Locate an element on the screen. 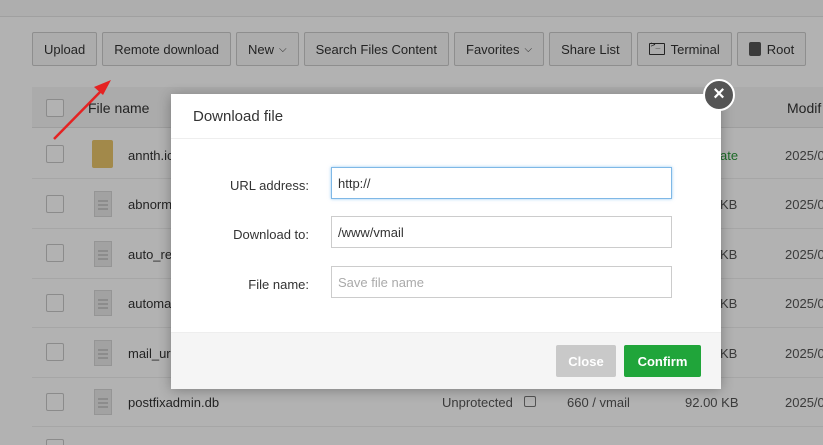  url-address-input is located at coordinates (501, 183).